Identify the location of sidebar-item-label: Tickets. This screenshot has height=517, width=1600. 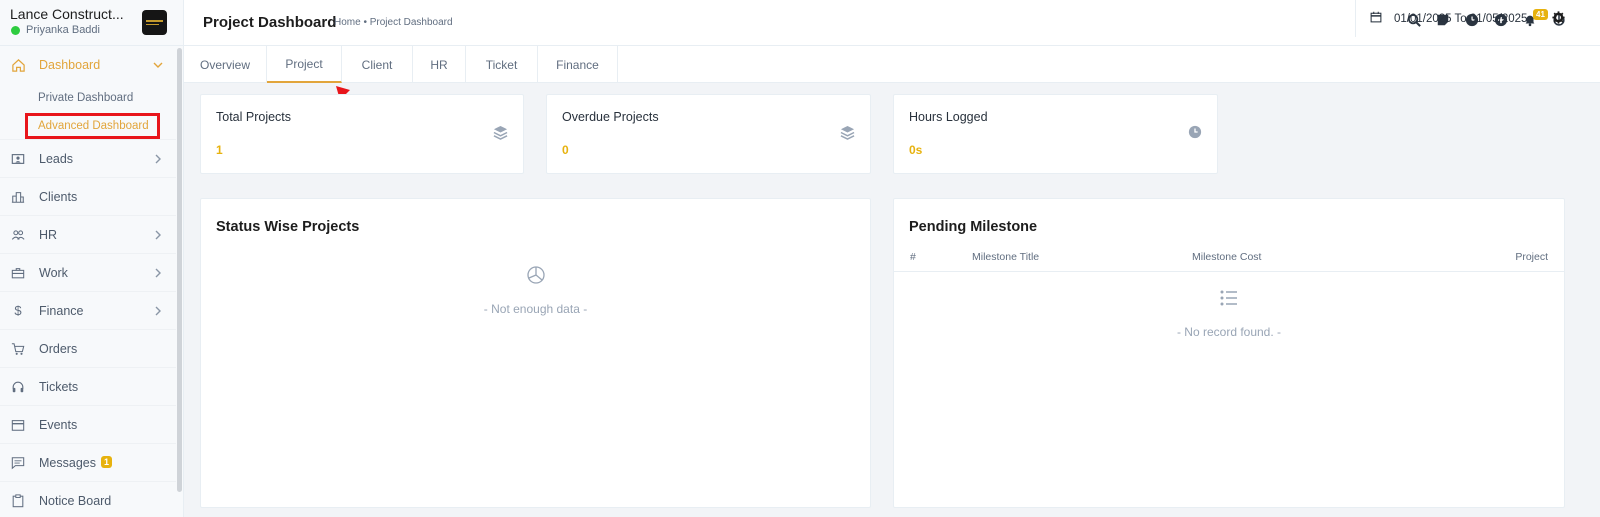
(59, 386).